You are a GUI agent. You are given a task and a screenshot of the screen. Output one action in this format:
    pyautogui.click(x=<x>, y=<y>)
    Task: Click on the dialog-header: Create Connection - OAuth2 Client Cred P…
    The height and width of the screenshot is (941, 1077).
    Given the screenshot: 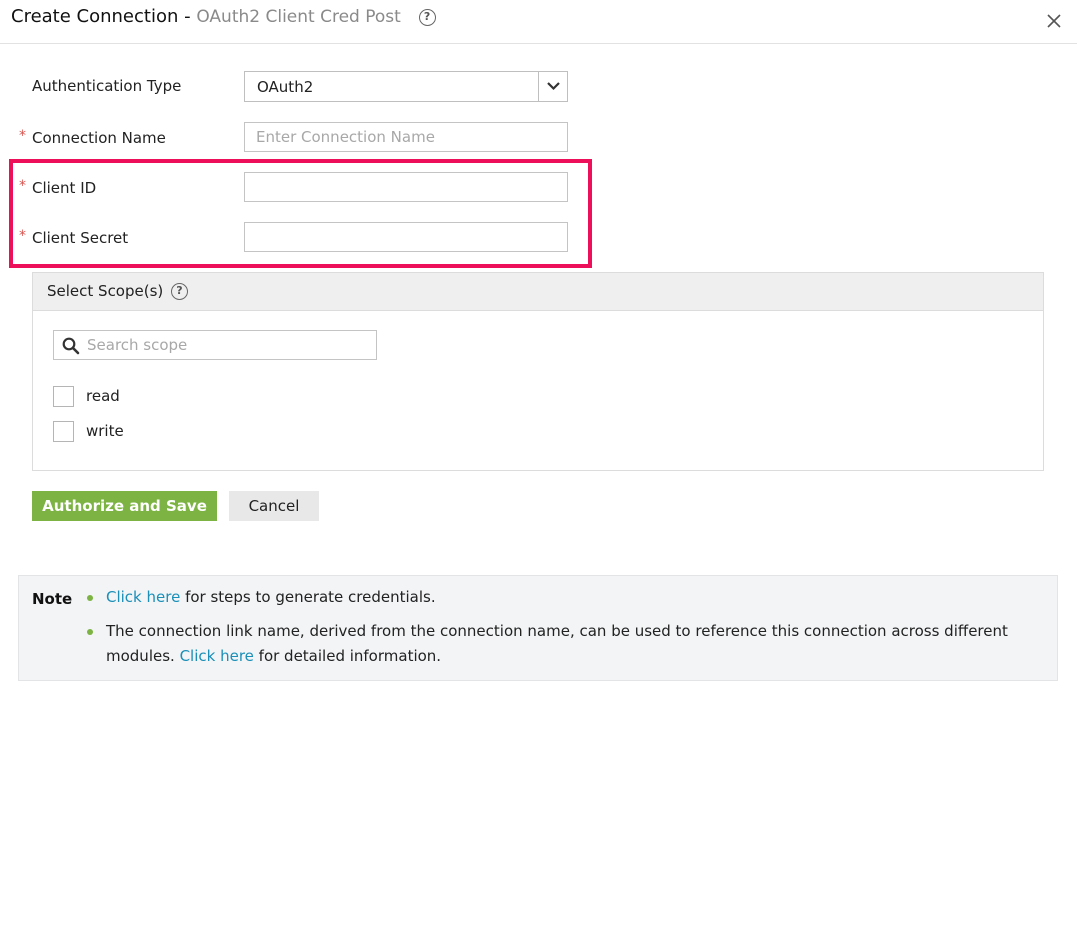 What is the action you would take?
    pyautogui.click(x=538, y=22)
    